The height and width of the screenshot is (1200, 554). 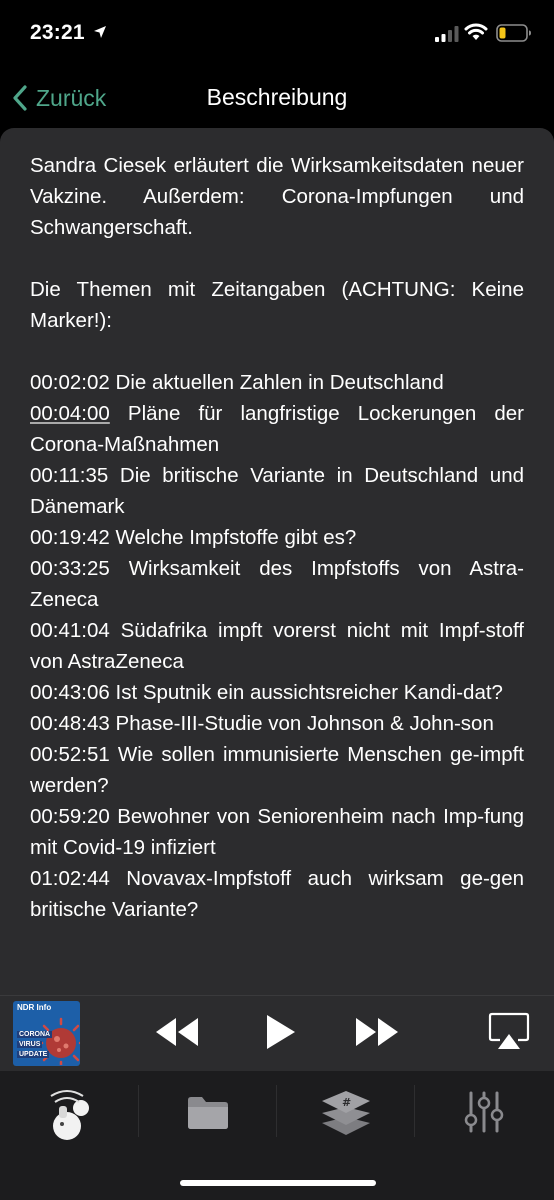 I want to click on location-arrow-icon, so click(x=100, y=32).